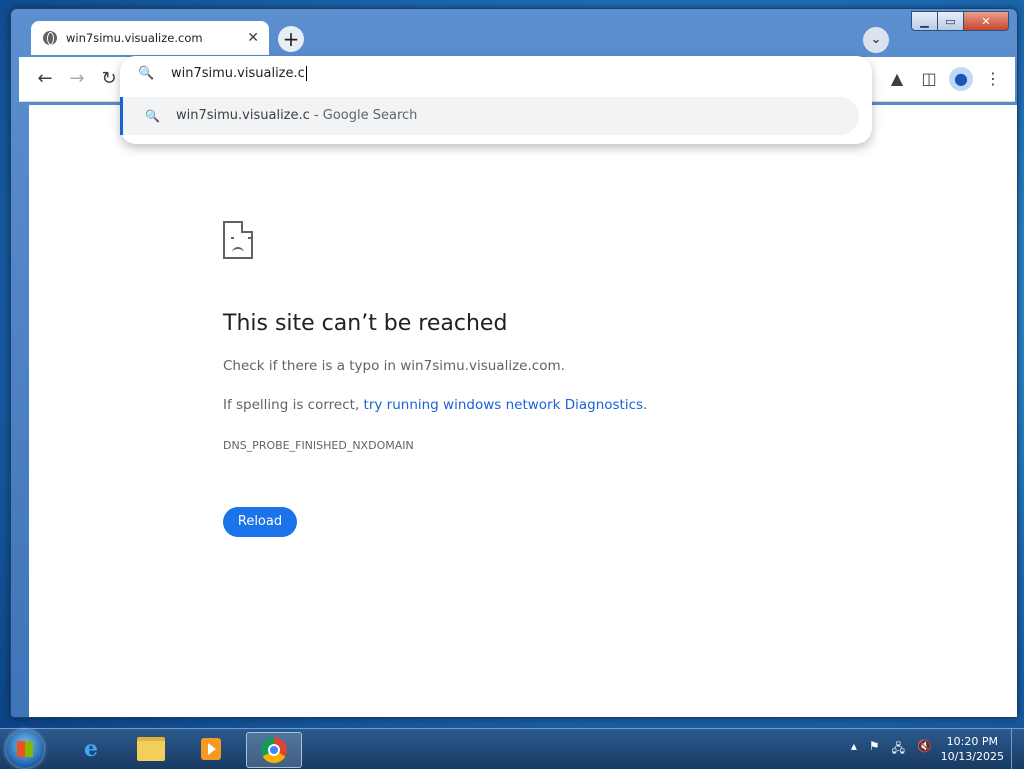 This screenshot has height=769, width=1024. What do you see at coordinates (134, 38) in the screenshot?
I see `tab-title: win7simu.visualize.com` at bounding box center [134, 38].